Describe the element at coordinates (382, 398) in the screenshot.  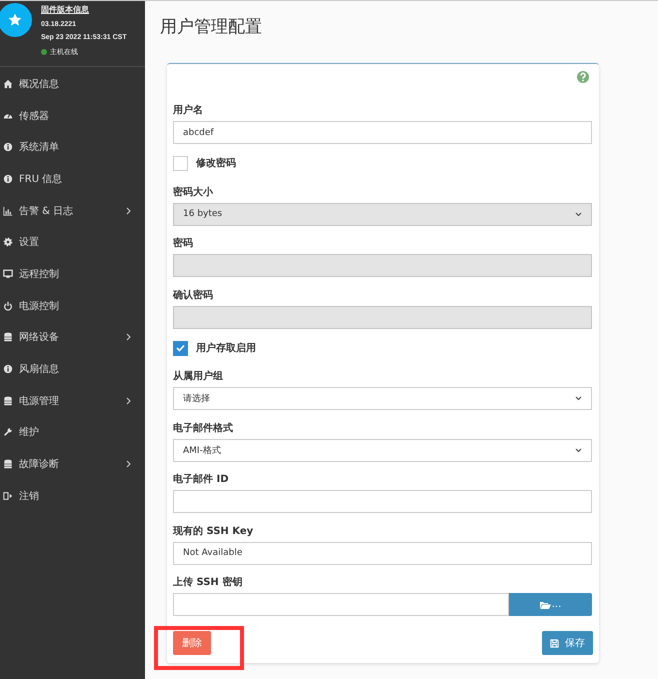
I see `select-field: 请选择` at that location.